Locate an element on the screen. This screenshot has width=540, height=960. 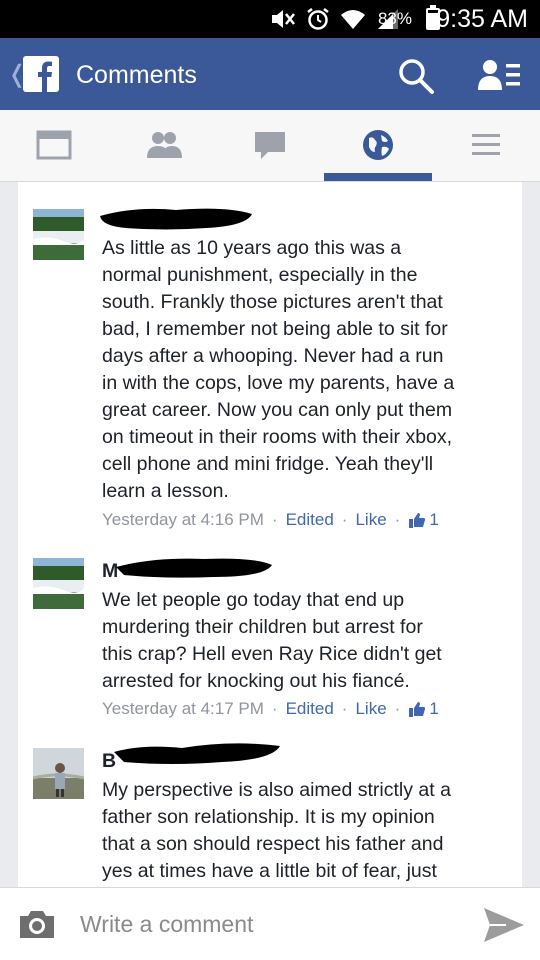
comment-meta: Yesterday at 4:16 PM · Edited · Like · 1 is located at coordinates (270, 520).